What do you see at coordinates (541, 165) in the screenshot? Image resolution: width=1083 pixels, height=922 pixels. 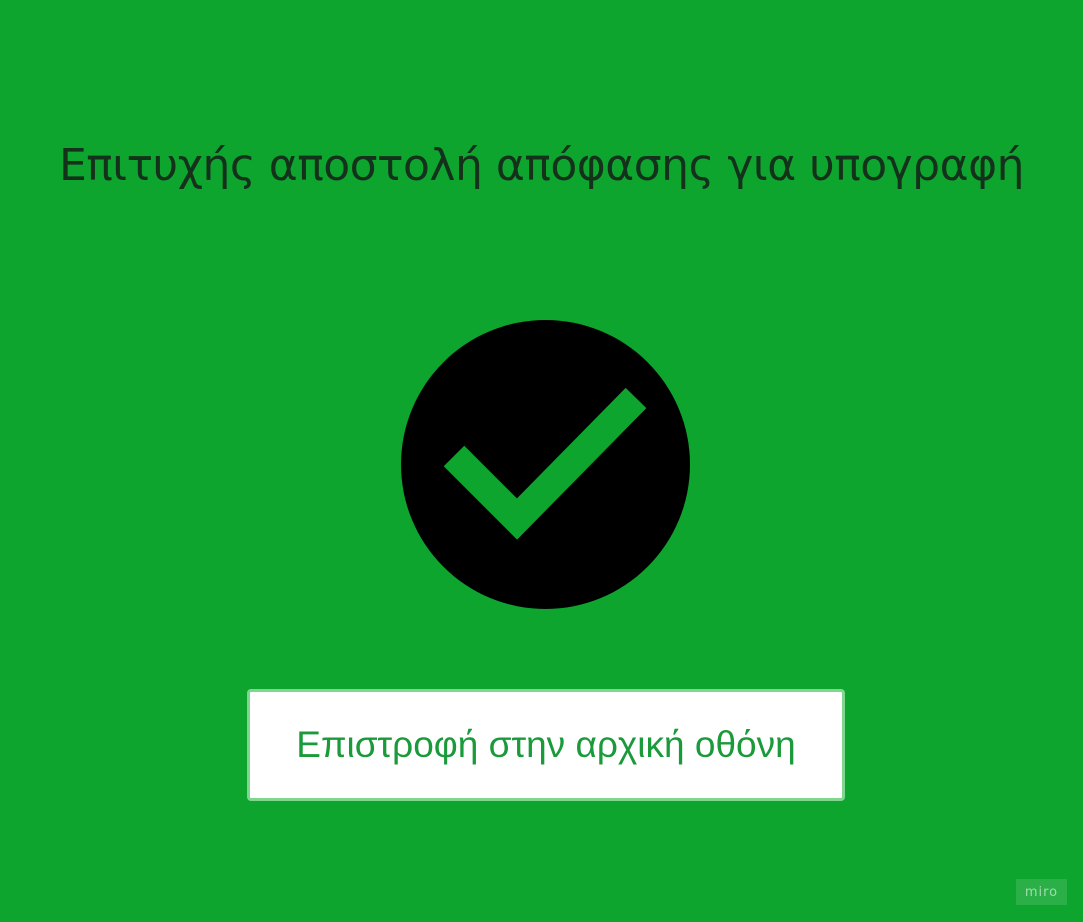 I see `page-title: Επιτυχής αποστολή απόφασης για υπογραφή` at bounding box center [541, 165].